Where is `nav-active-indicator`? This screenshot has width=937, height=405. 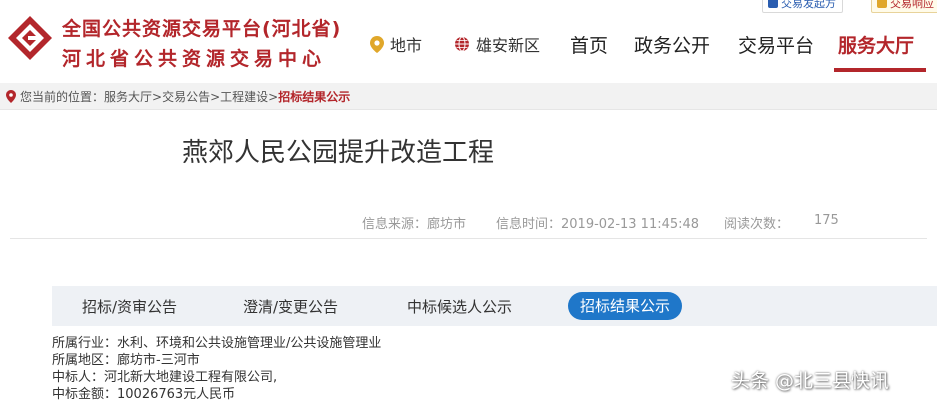
nav-active-indicator is located at coordinates (880, 70).